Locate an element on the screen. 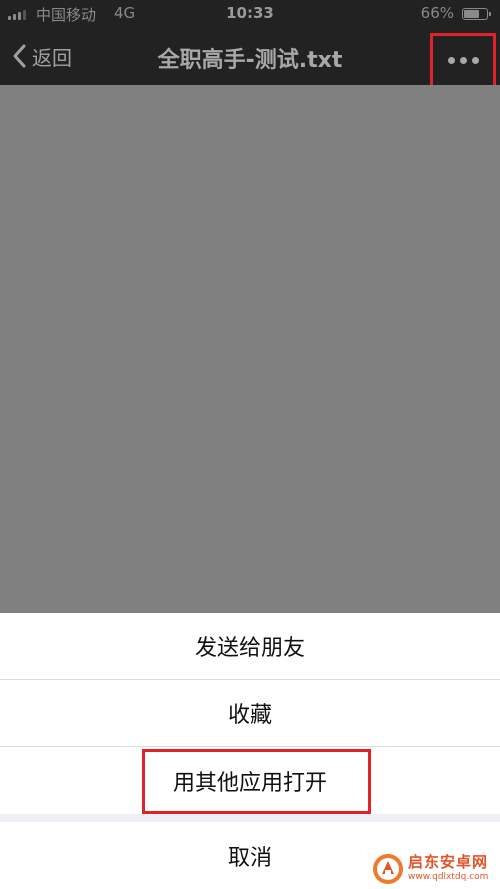 This screenshot has height=889, width=500. back-label: 返回 is located at coordinates (52, 57).